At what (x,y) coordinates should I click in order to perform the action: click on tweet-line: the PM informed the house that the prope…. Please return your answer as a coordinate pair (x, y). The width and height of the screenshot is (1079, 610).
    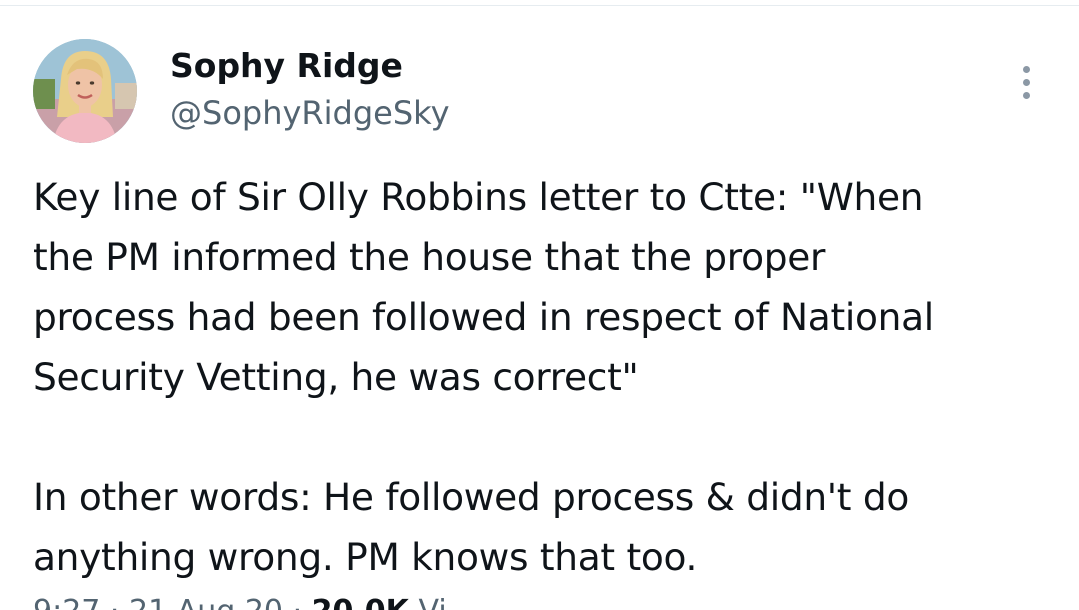
    Looking at the image, I should click on (429, 257).